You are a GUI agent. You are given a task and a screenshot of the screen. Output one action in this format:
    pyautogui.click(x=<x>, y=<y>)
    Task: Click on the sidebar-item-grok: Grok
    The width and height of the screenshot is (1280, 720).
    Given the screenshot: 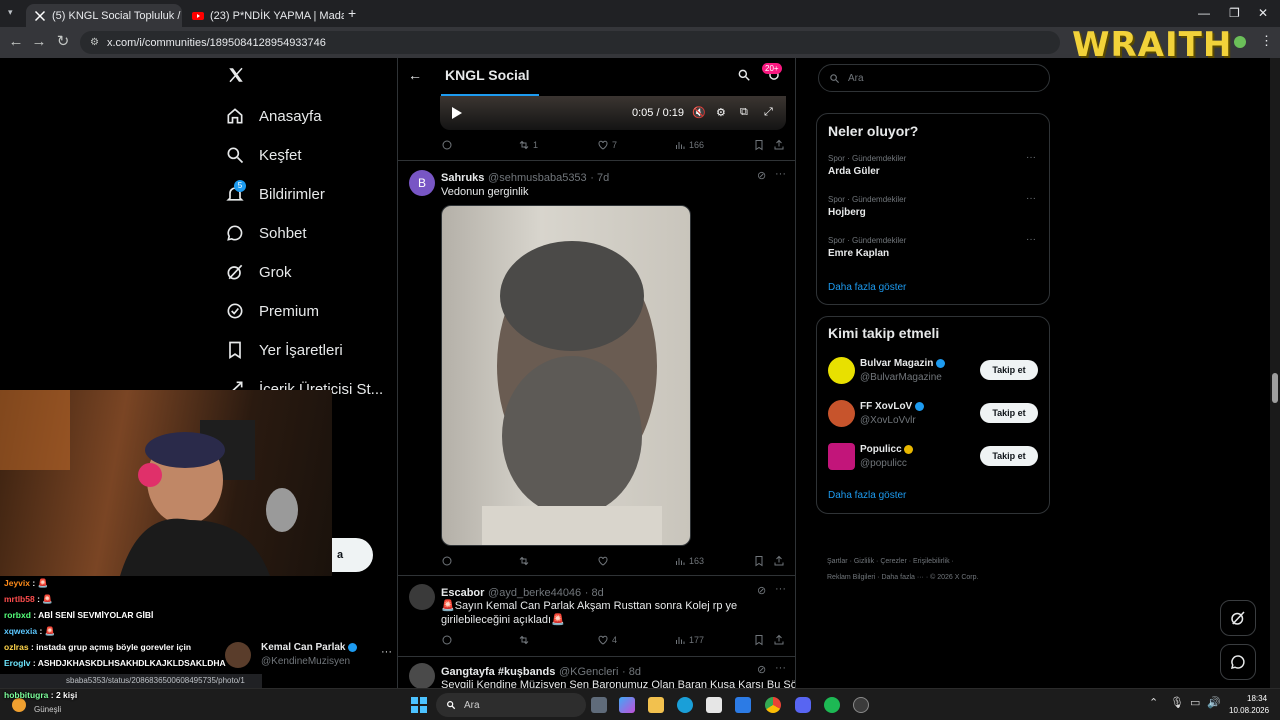 What is the action you would take?
    pyautogui.click(x=258, y=272)
    